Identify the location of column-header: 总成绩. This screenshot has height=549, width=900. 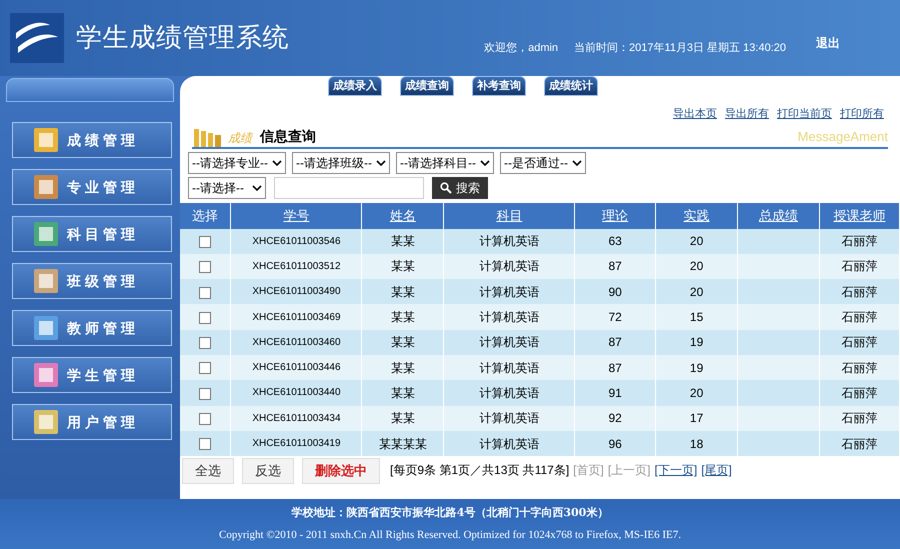
(778, 215).